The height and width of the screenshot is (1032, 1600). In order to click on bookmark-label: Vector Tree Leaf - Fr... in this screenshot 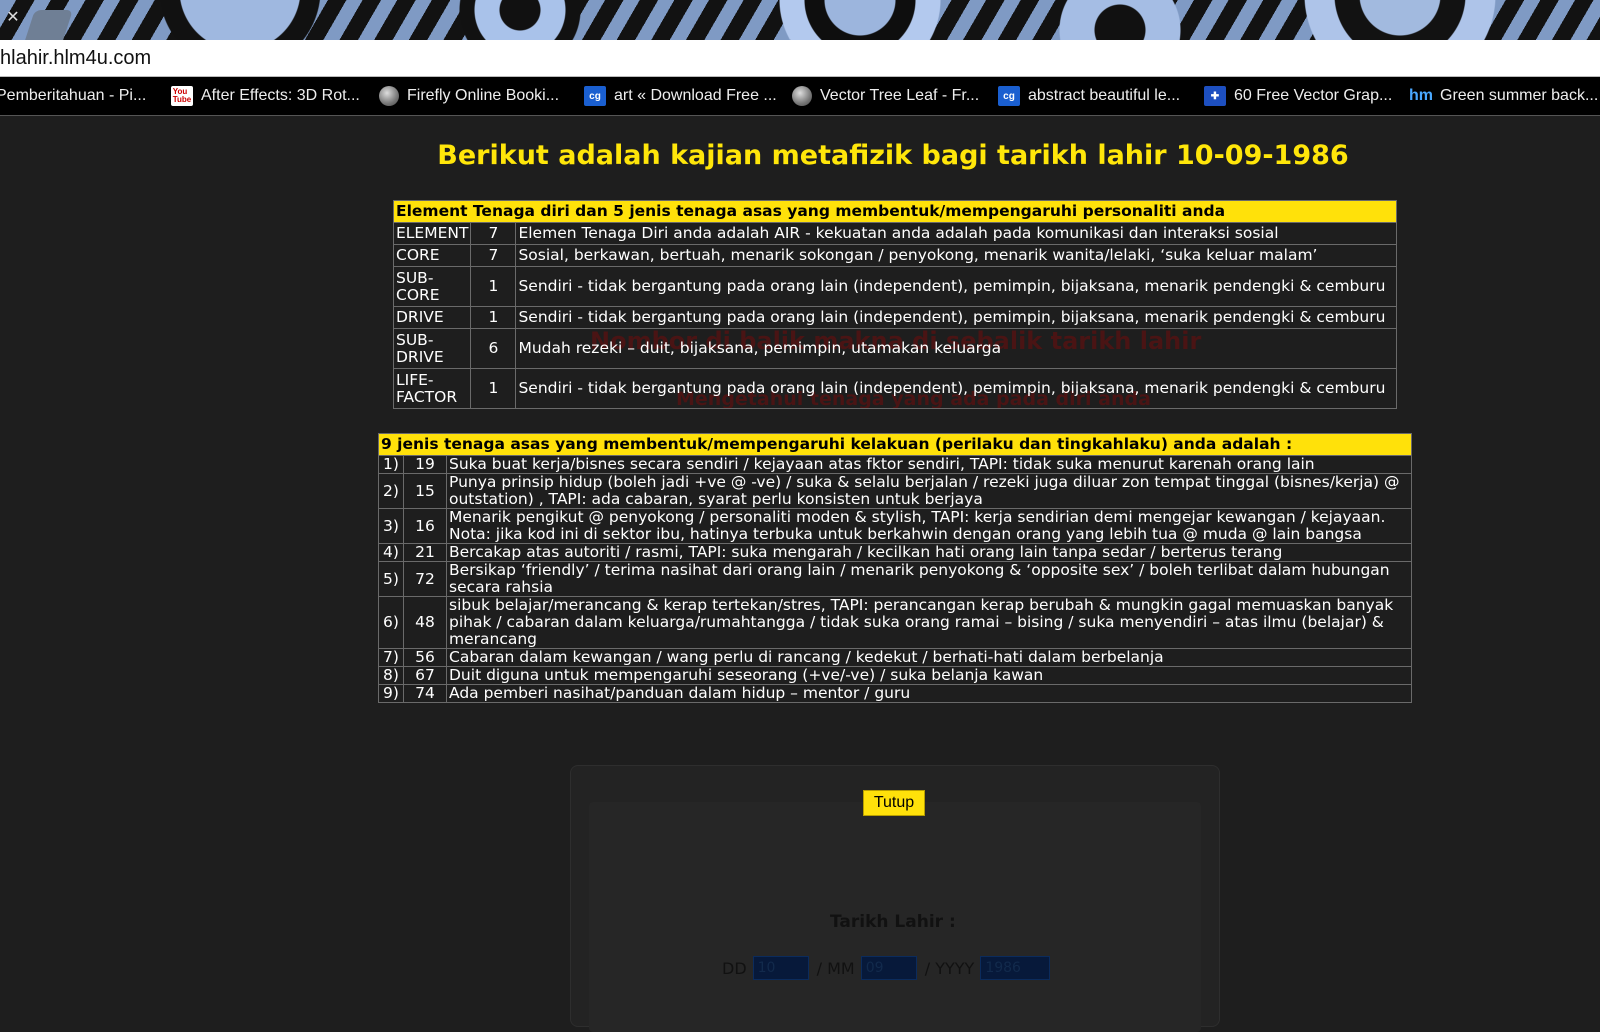, I will do `click(900, 95)`.